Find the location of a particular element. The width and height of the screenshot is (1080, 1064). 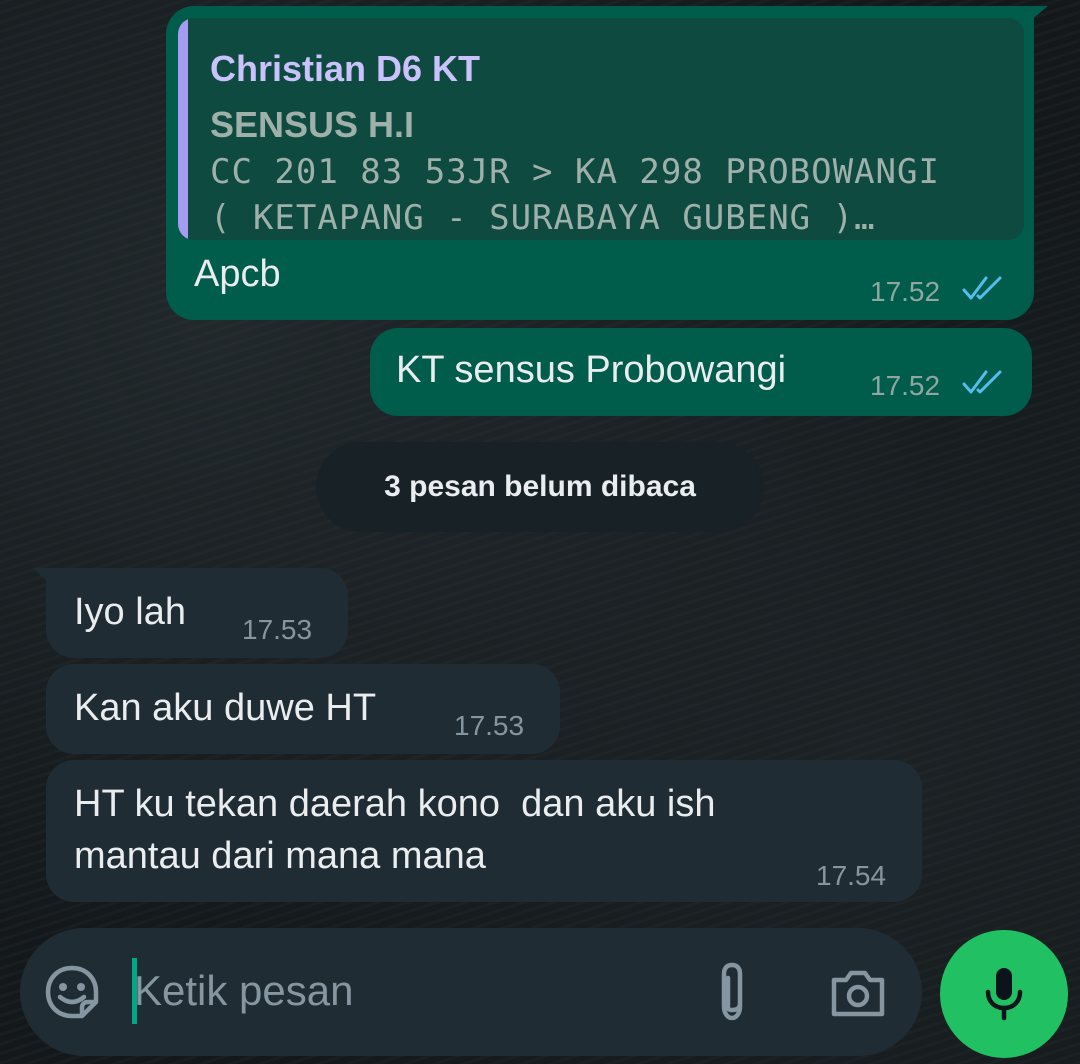

message-text: Apcb is located at coordinates (237, 274).